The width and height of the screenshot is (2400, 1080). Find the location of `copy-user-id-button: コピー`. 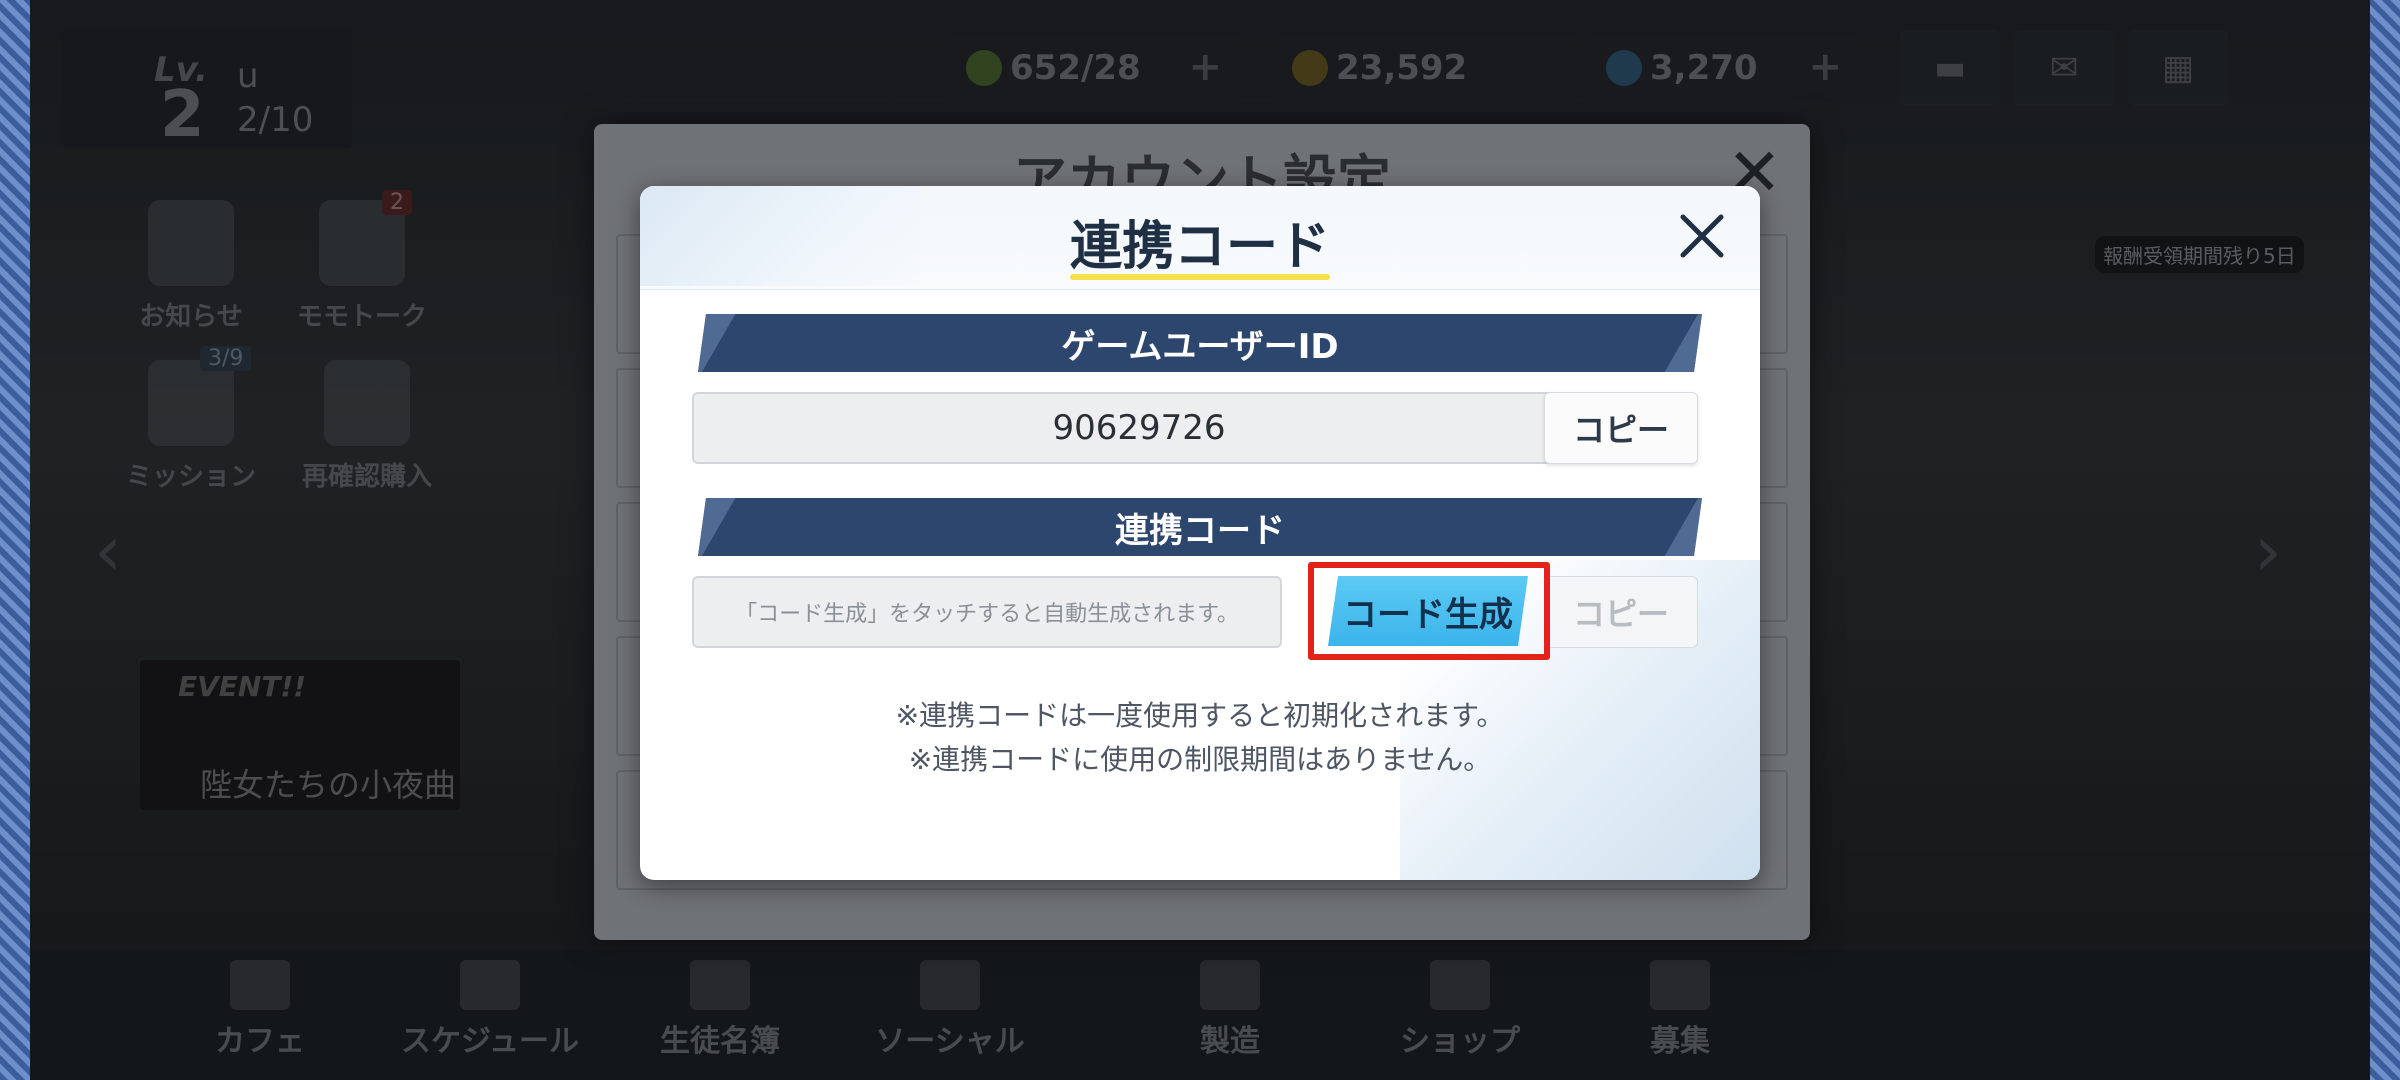

copy-user-id-button: コピー is located at coordinates (1621, 428).